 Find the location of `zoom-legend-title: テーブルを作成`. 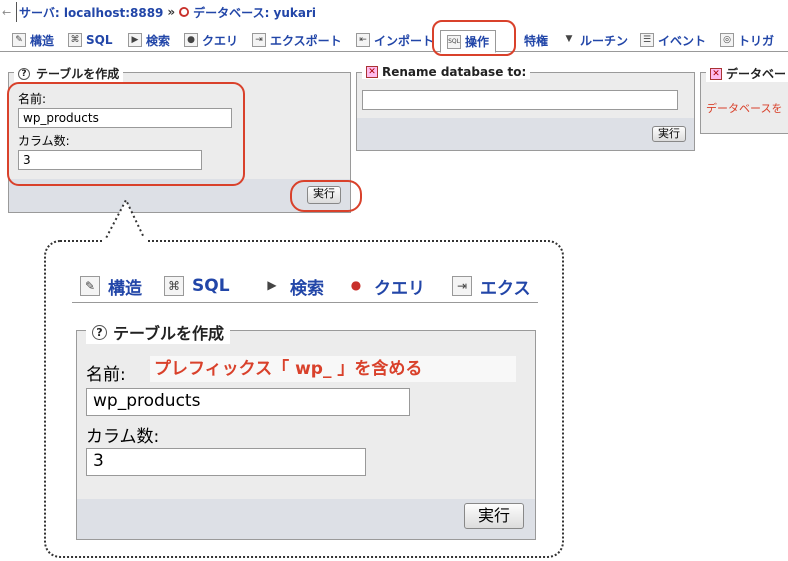

zoom-legend-title: テーブルを作成 is located at coordinates (169, 333).